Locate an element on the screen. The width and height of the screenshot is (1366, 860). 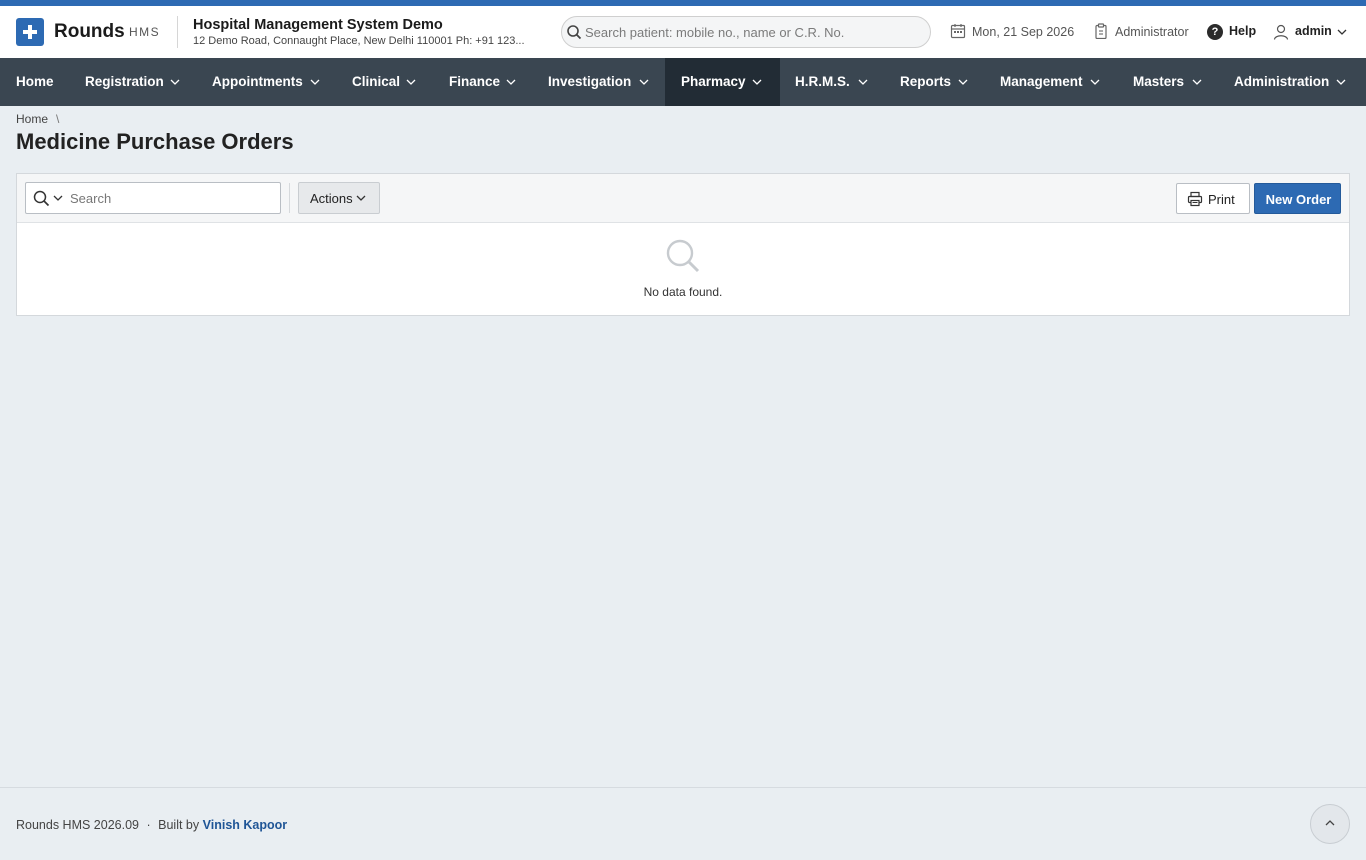
brand-name: Rounds is located at coordinates (89, 32).